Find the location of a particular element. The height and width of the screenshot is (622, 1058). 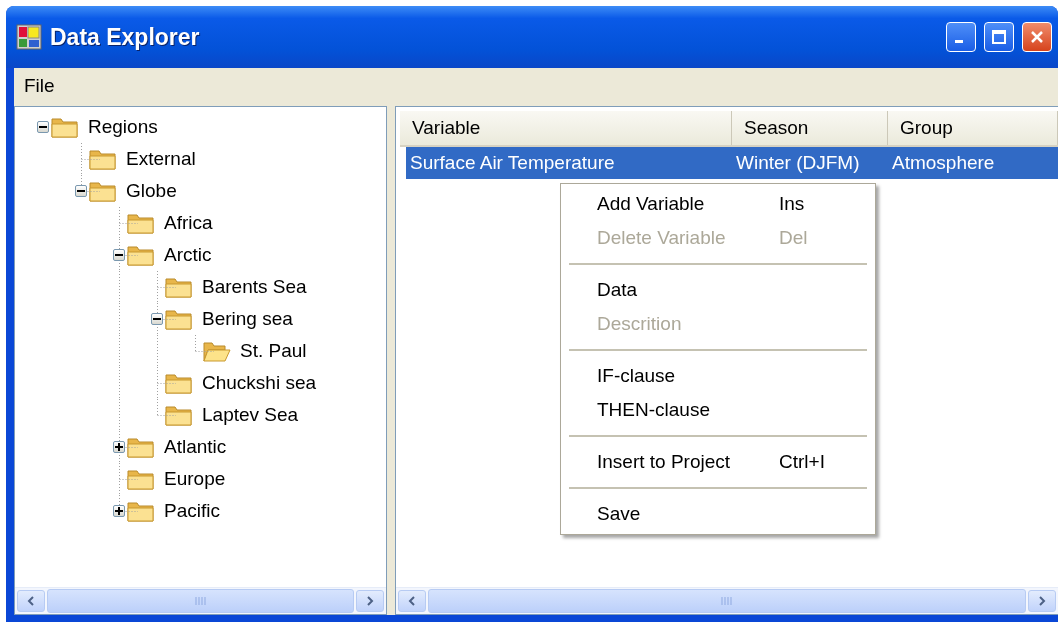

table-cell-text: Atmosphere is located at coordinates (943, 163).